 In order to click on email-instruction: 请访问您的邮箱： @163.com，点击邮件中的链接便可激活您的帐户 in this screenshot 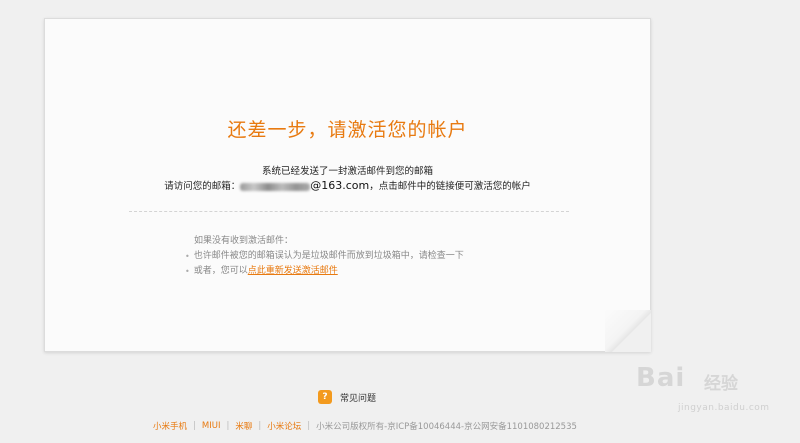, I will do `click(347, 185)`.